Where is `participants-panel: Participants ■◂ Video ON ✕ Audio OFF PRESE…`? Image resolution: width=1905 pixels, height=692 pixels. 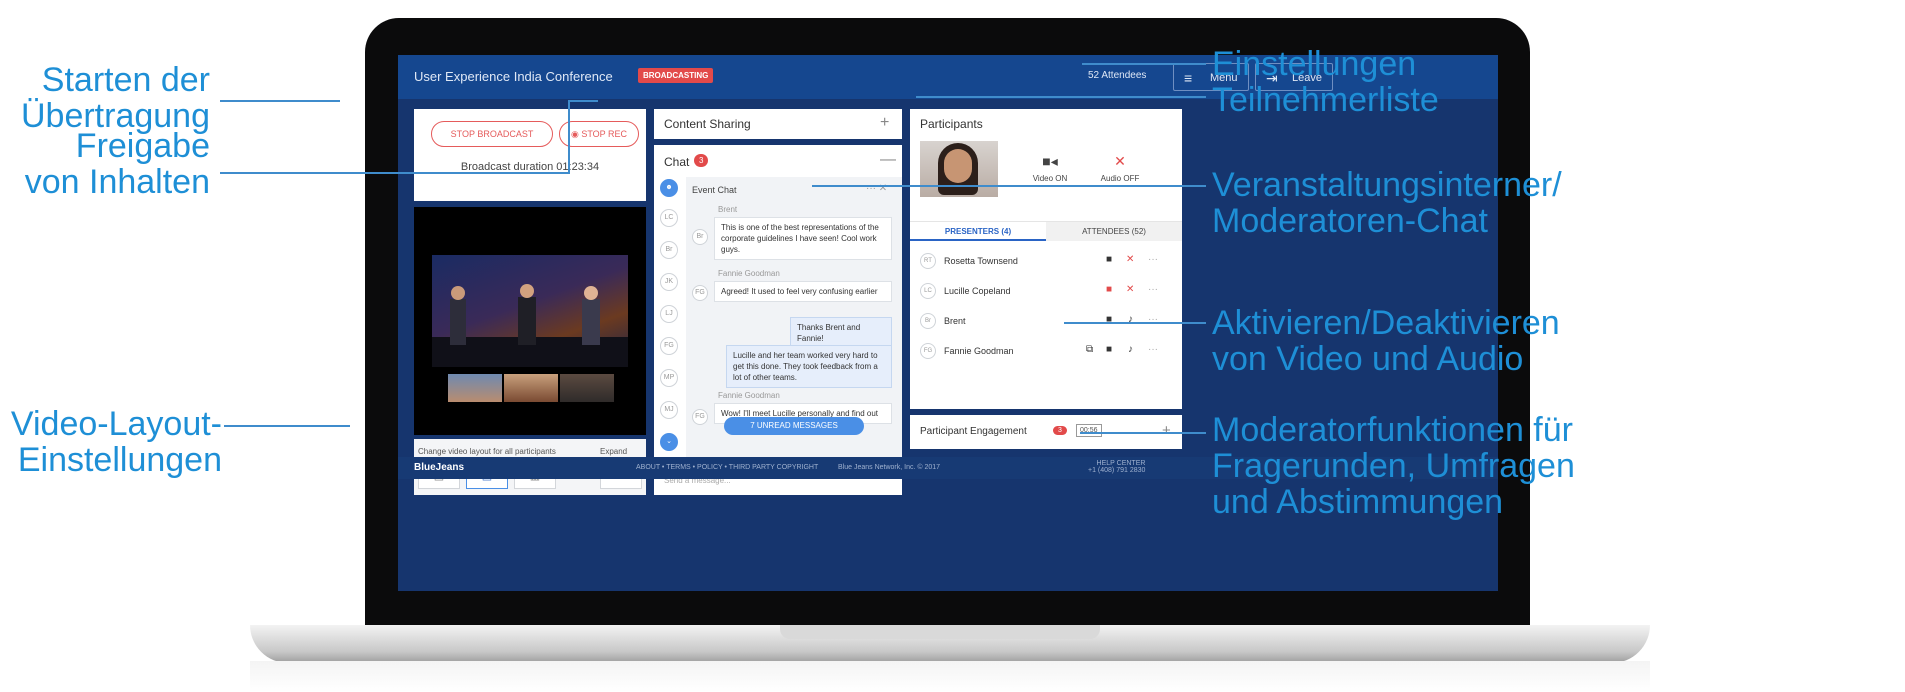
participants-panel: Participants ■◂ Video ON ✕ Audio OFF PRESE… is located at coordinates (1046, 259).